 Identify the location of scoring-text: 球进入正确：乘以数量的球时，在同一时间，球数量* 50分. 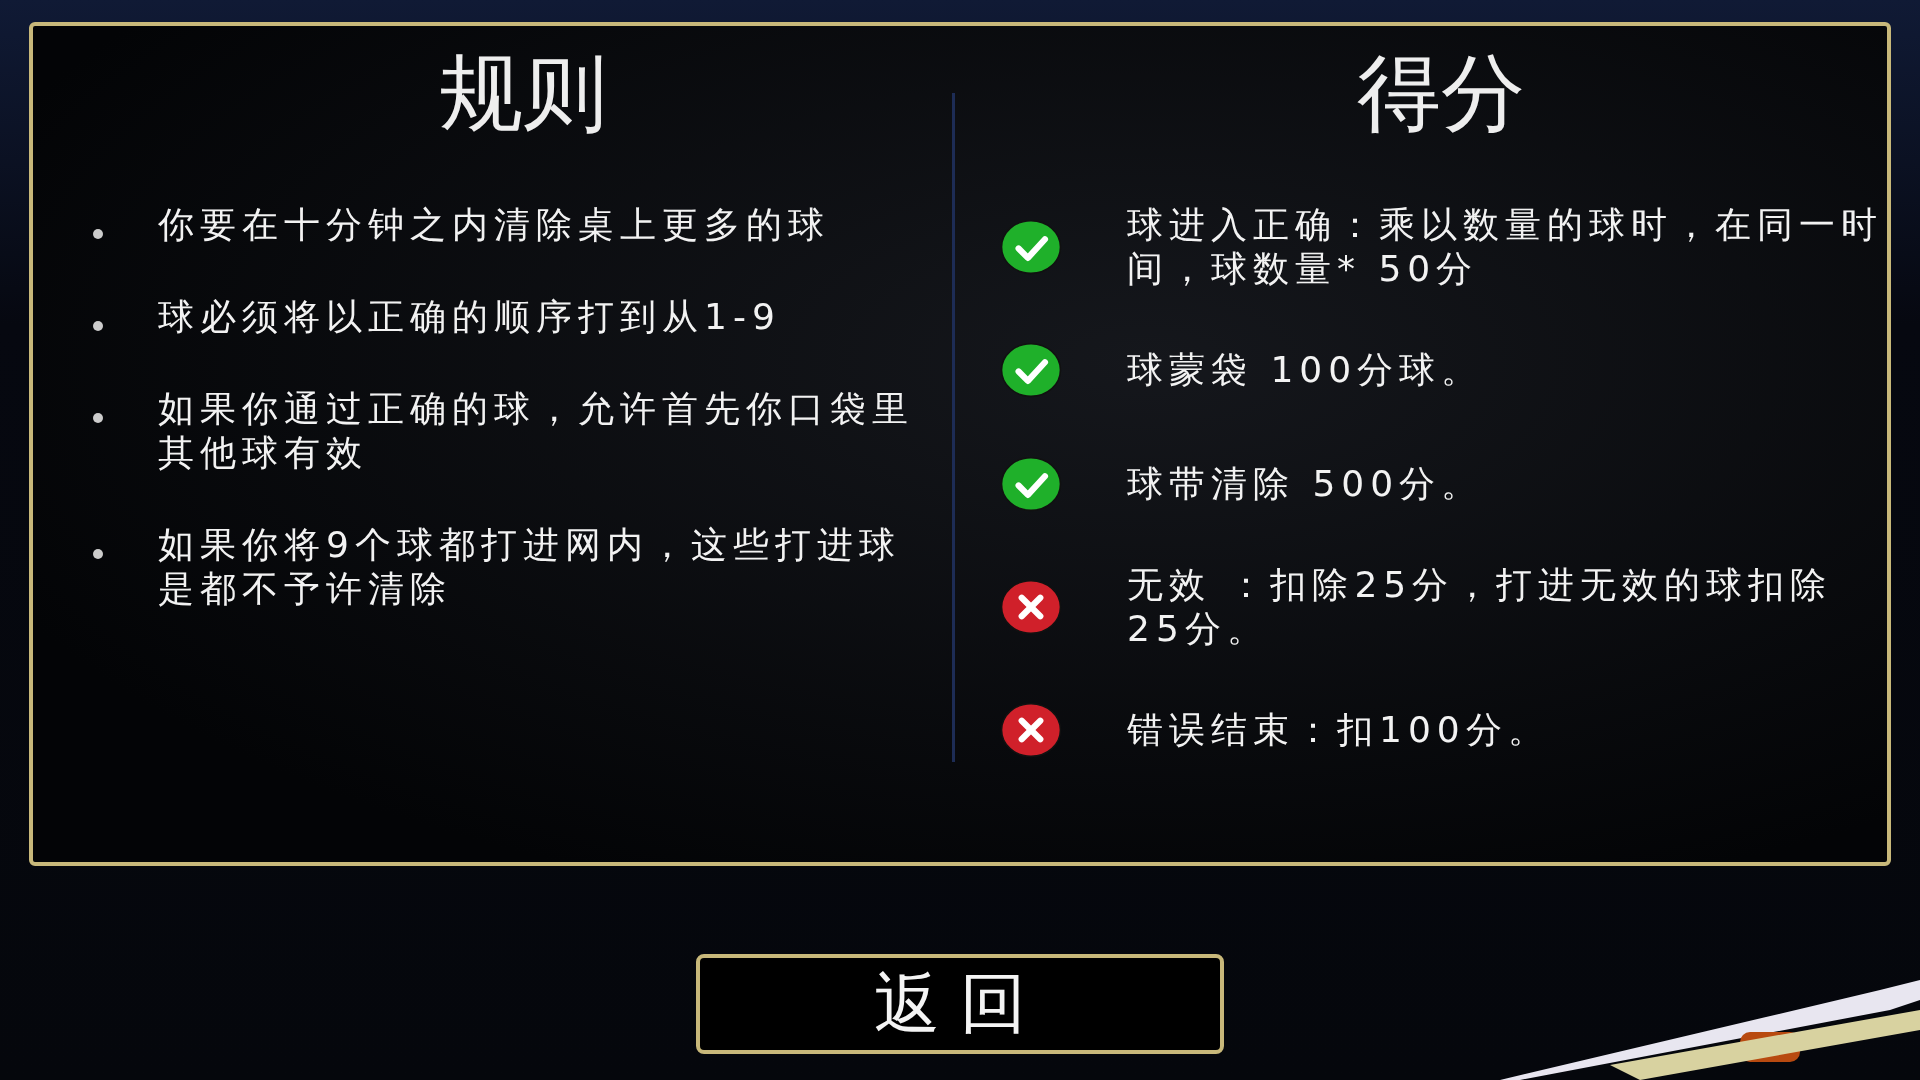
(1505, 247).